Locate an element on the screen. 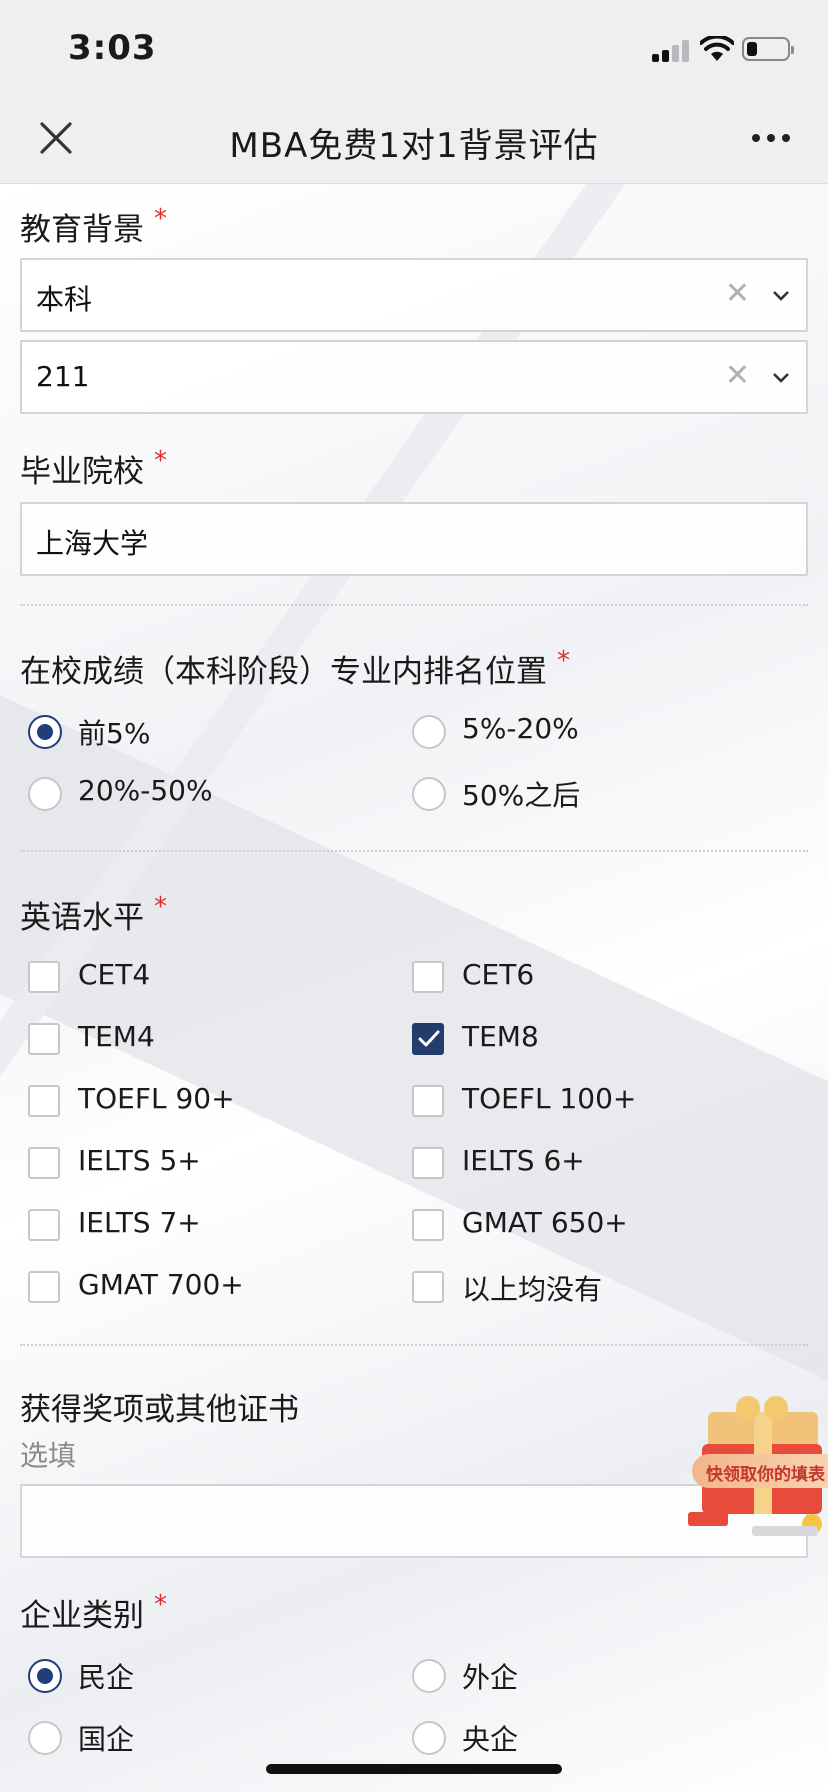 This screenshot has width=828, height=1792. degree-value: 本科 is located at coordinates (64, 299).